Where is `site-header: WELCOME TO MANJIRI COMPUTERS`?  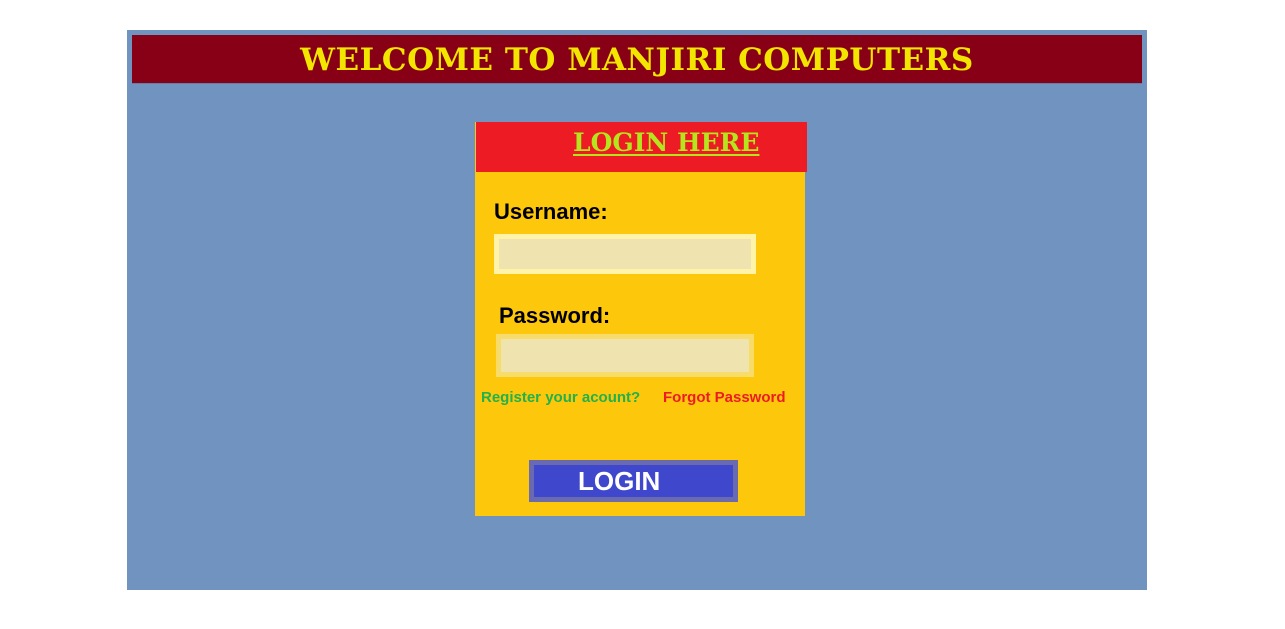
site-header: WELCOME TO MANJIRI COMPUTERS is located at coordinates (637, 59).